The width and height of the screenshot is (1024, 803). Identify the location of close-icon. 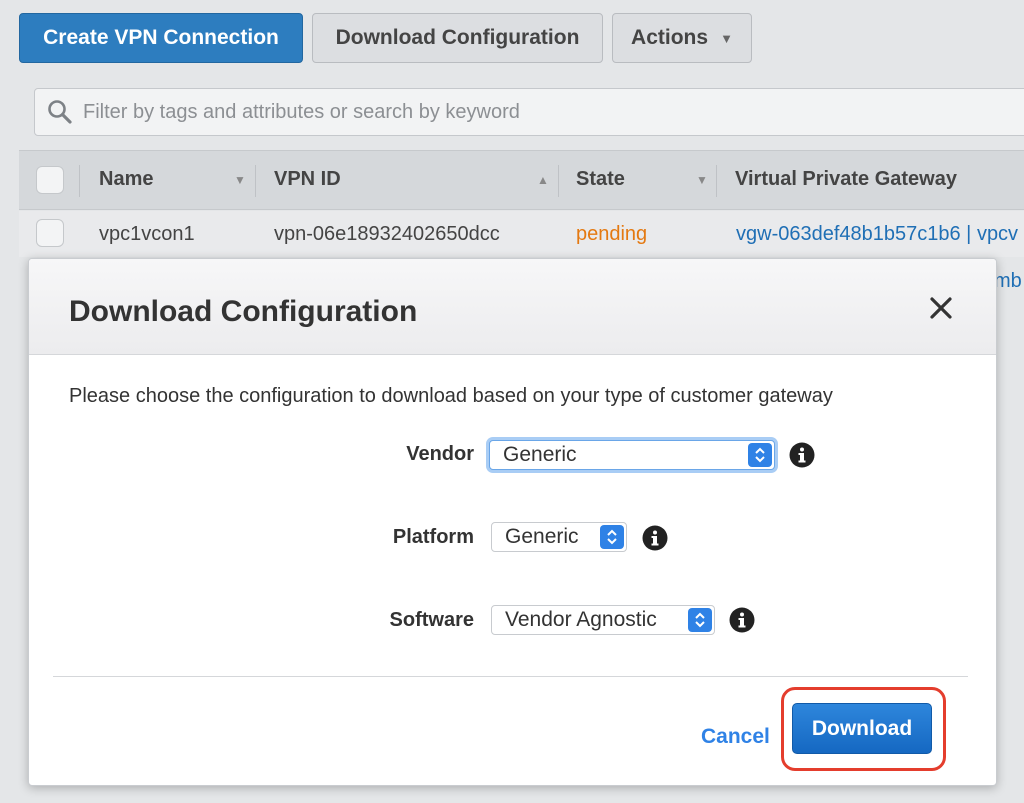
(941, 308).